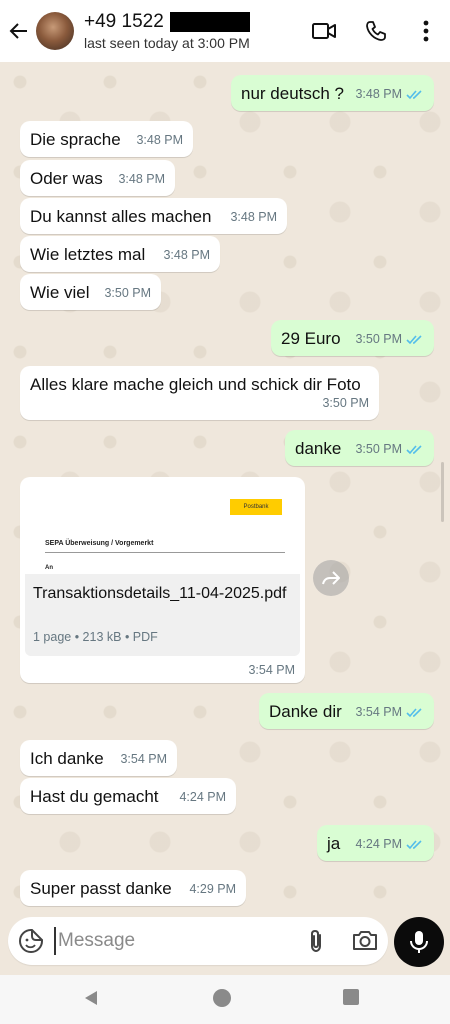 This screenshot has width=450, height=1024. I want to click on voice-record-button, so click(419, 942).